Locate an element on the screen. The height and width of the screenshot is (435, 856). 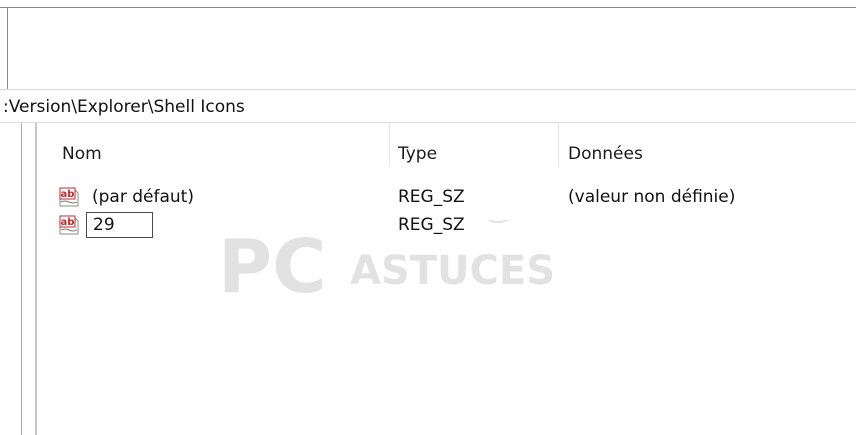
column-header-type-label: Type is located at coordinates (418, 154).